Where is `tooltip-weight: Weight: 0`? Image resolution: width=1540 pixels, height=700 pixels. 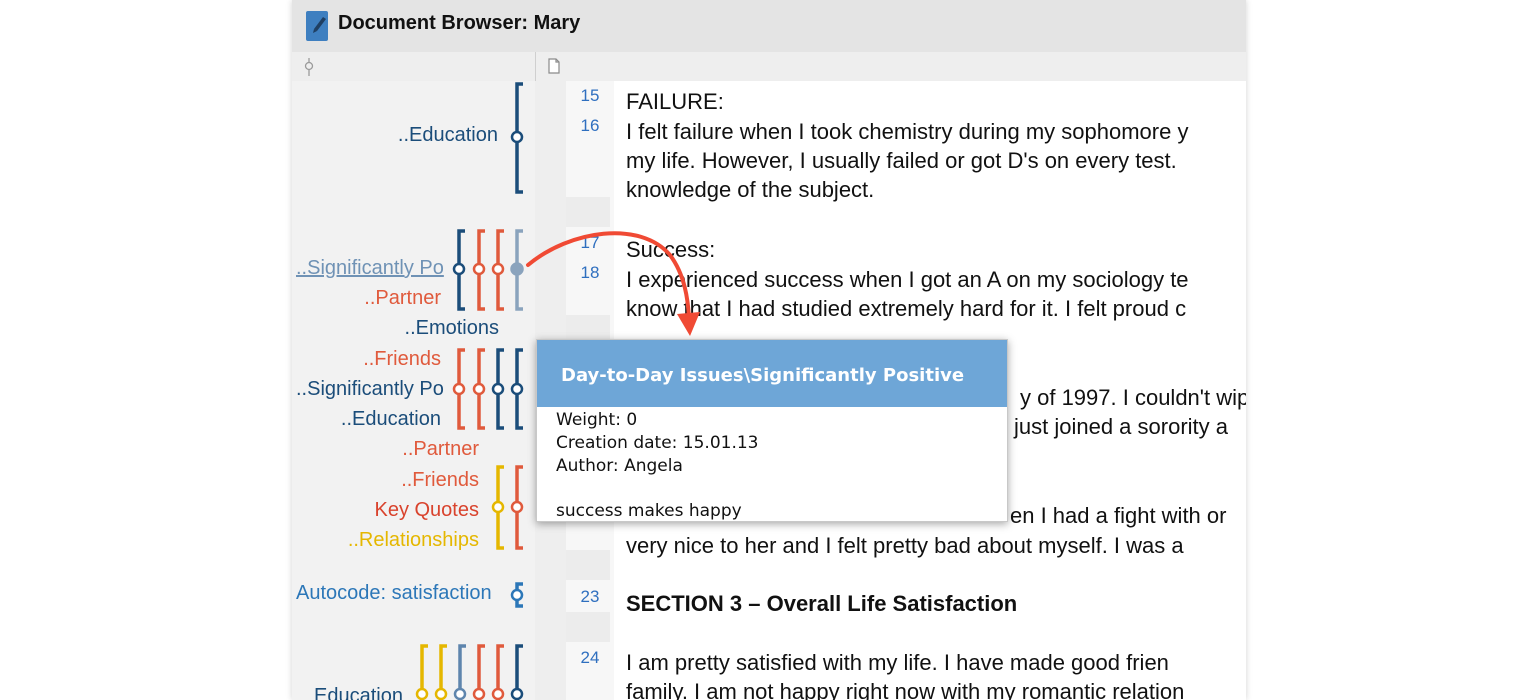
tooltip-weight: Weight: 0 is located at coordinates (597, 420).